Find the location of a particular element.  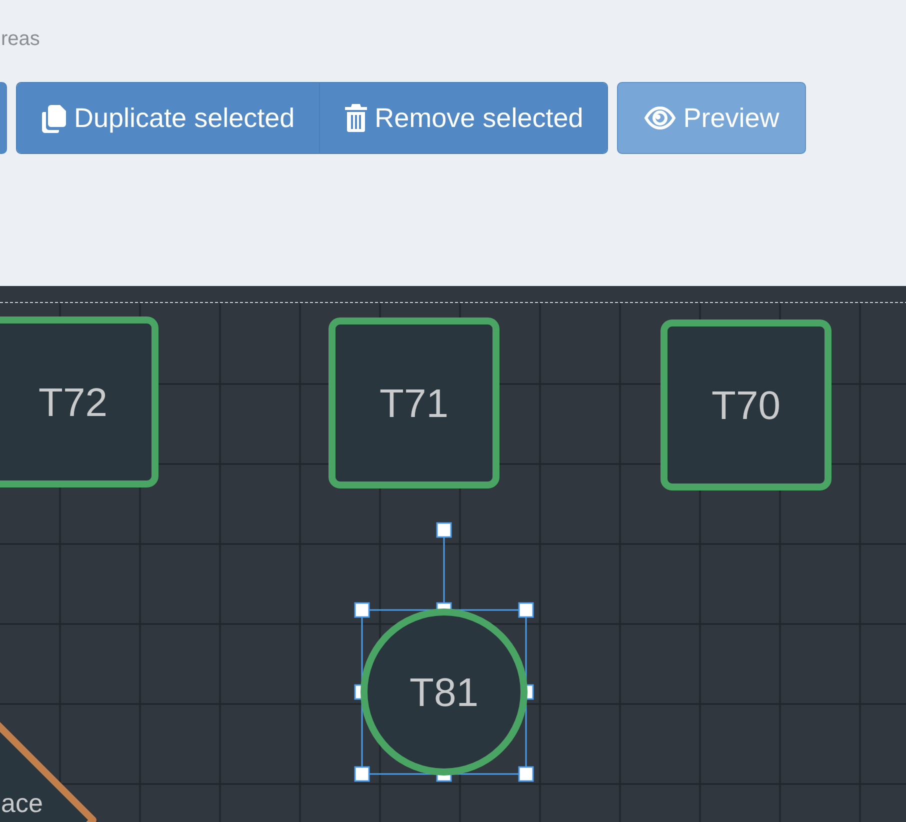

toolbar-button: Remove selected is located at coordinates (463, 118).